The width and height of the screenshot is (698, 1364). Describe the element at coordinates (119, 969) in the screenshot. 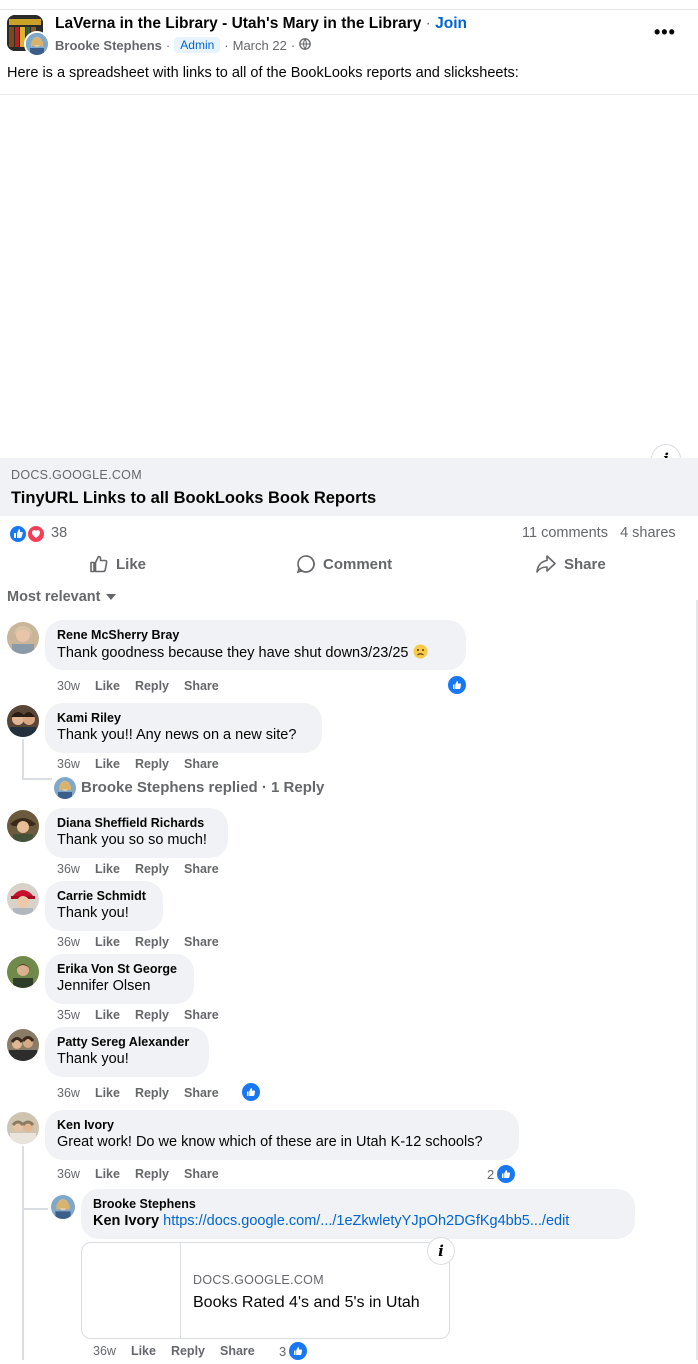

I see `commenter-name: Erika Von St George` at that location.